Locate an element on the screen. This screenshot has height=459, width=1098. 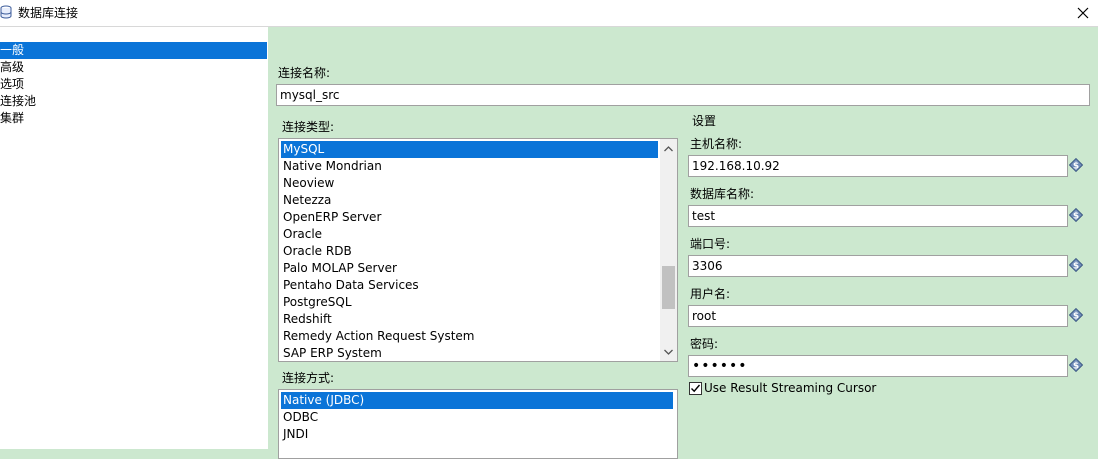
list-item: Netezza is located at coordinates (306, 200).